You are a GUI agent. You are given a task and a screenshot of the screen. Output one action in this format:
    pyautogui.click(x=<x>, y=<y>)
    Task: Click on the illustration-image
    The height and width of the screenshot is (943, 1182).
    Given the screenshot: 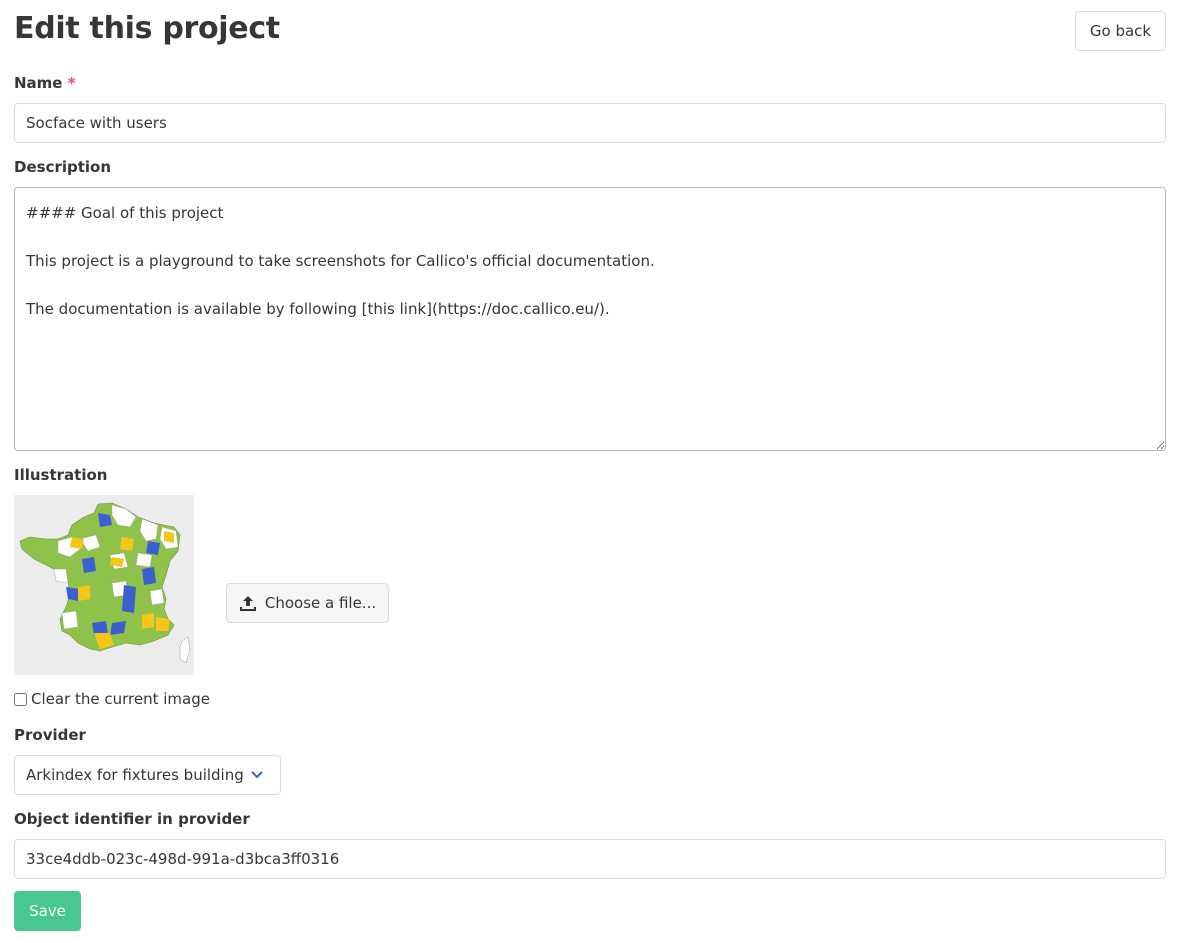 What is the action you would take?
    pyautogui.click(x=104, y=585)
    